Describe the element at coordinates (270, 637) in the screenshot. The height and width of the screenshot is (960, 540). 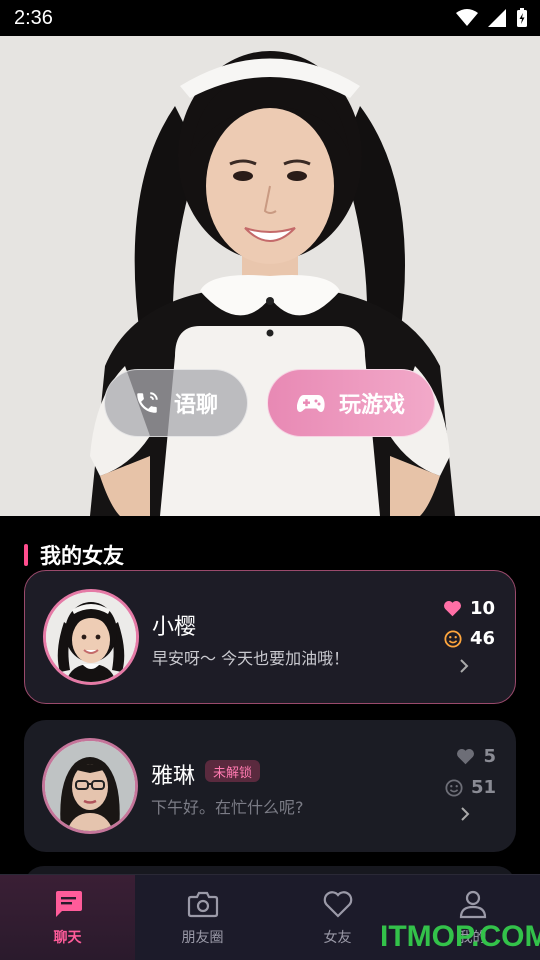
I see `girlfriend-card: 小樱 早安呀～ 今天也要加油哦！ 10 46` at that location.